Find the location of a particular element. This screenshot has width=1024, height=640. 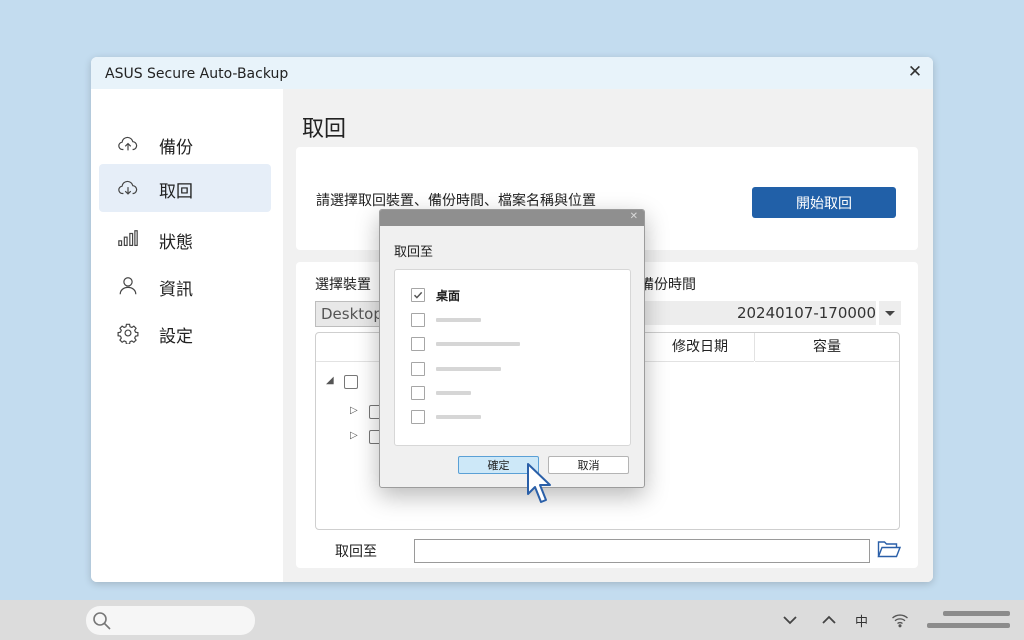

date-placeholder-line is located at coordinates (968, 625).